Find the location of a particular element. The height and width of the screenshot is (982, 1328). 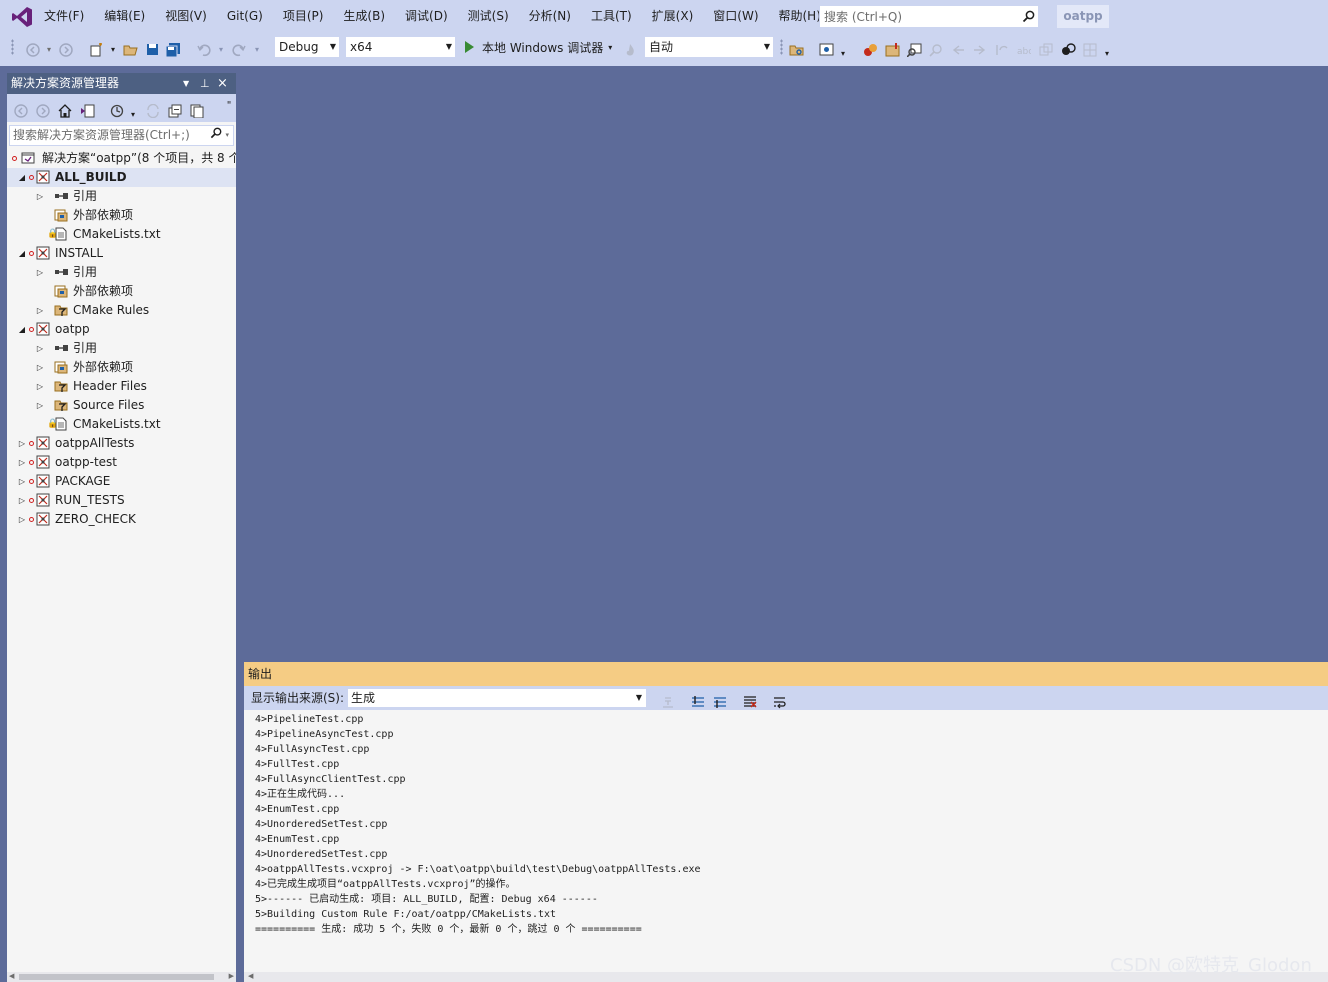

menu-item: 扩展(X) is located at coordinates (673, 16).